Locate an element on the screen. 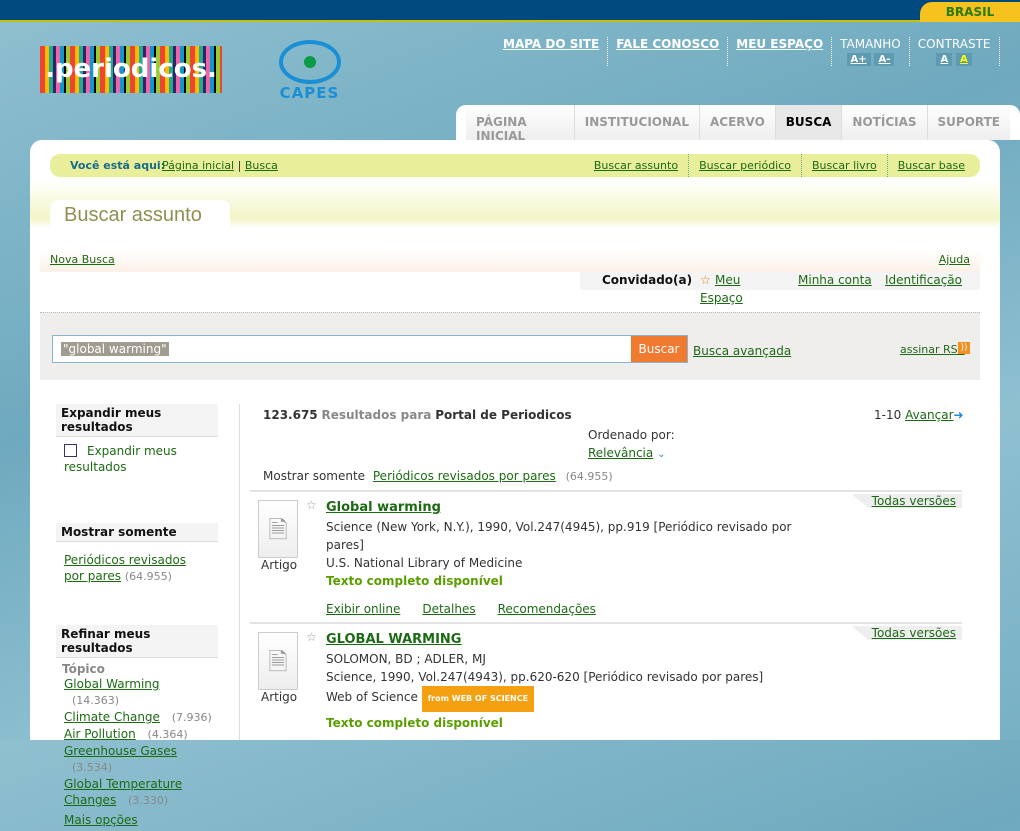 The width and height of the screenshot is (1020, 831). login-link: Identificação is located at coordinates (923, 280).